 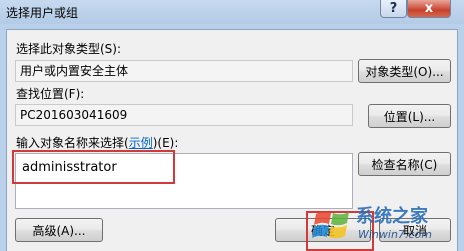 What do you see at coordinates (184, 115) in the screenshot?
I see `location-field: PC201603041609` at bounding box center [184, 115].